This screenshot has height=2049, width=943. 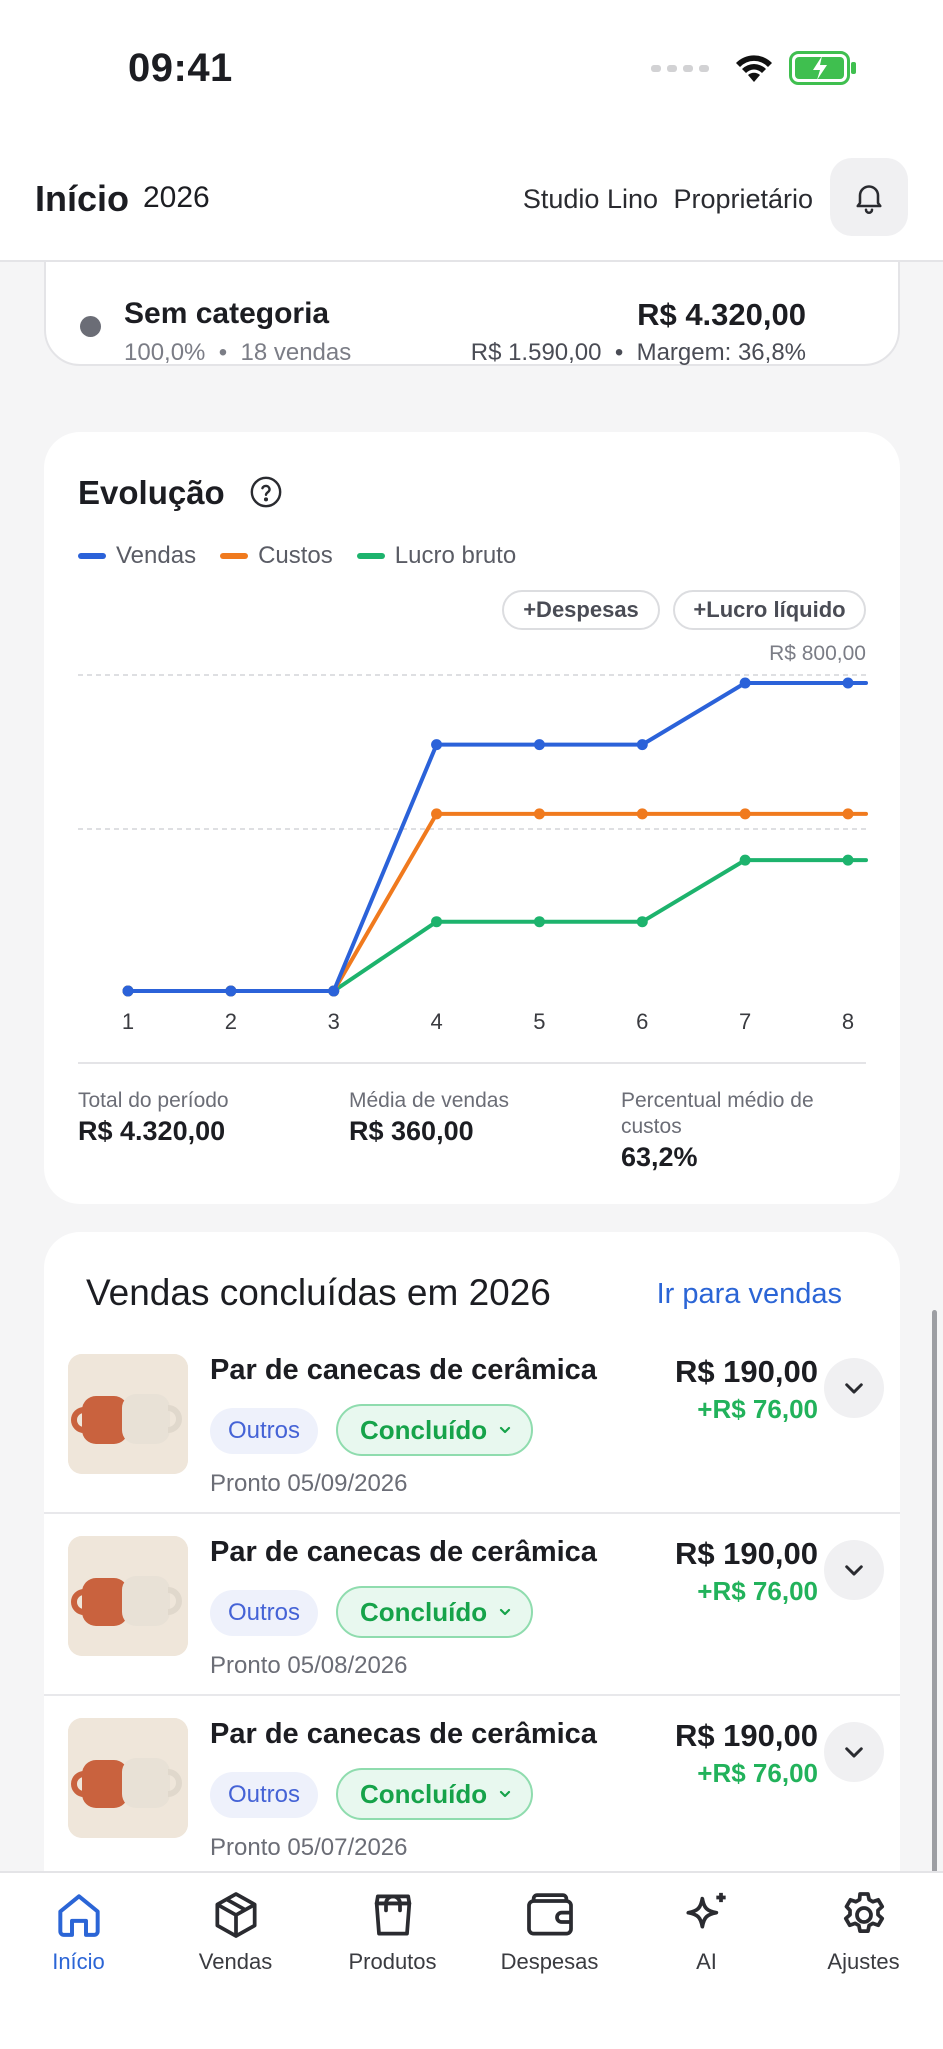 What do you see at coordinates (231, 1021) in the screenshot?
I see `x-tick-label: 2` at bounding box center [231, 1021].